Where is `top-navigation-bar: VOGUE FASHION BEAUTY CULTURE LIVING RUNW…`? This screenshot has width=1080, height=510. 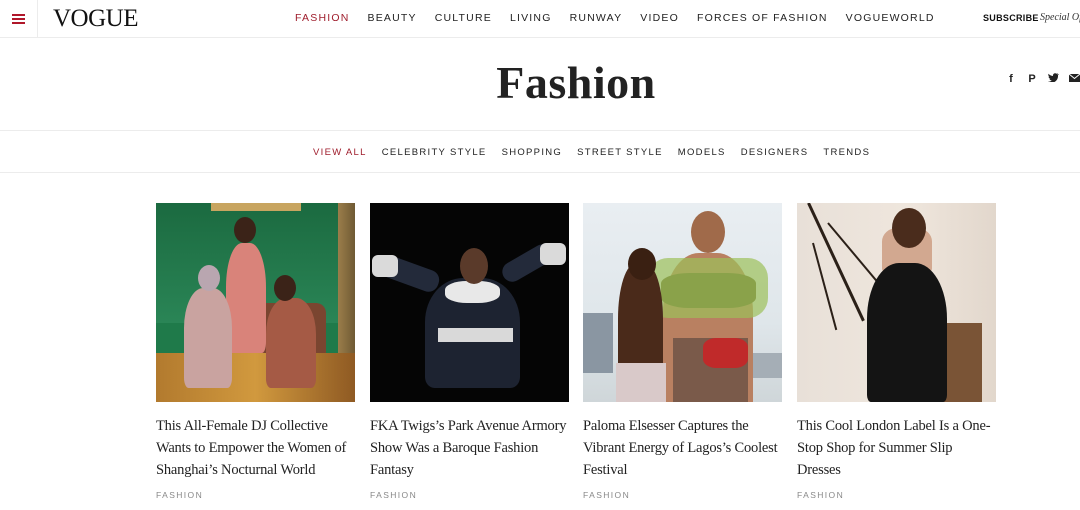 top-navigation-bar: VOGUE FASHION BEAUTY CULTURE LIVING RUNW… is located at coordinates (540, 19).